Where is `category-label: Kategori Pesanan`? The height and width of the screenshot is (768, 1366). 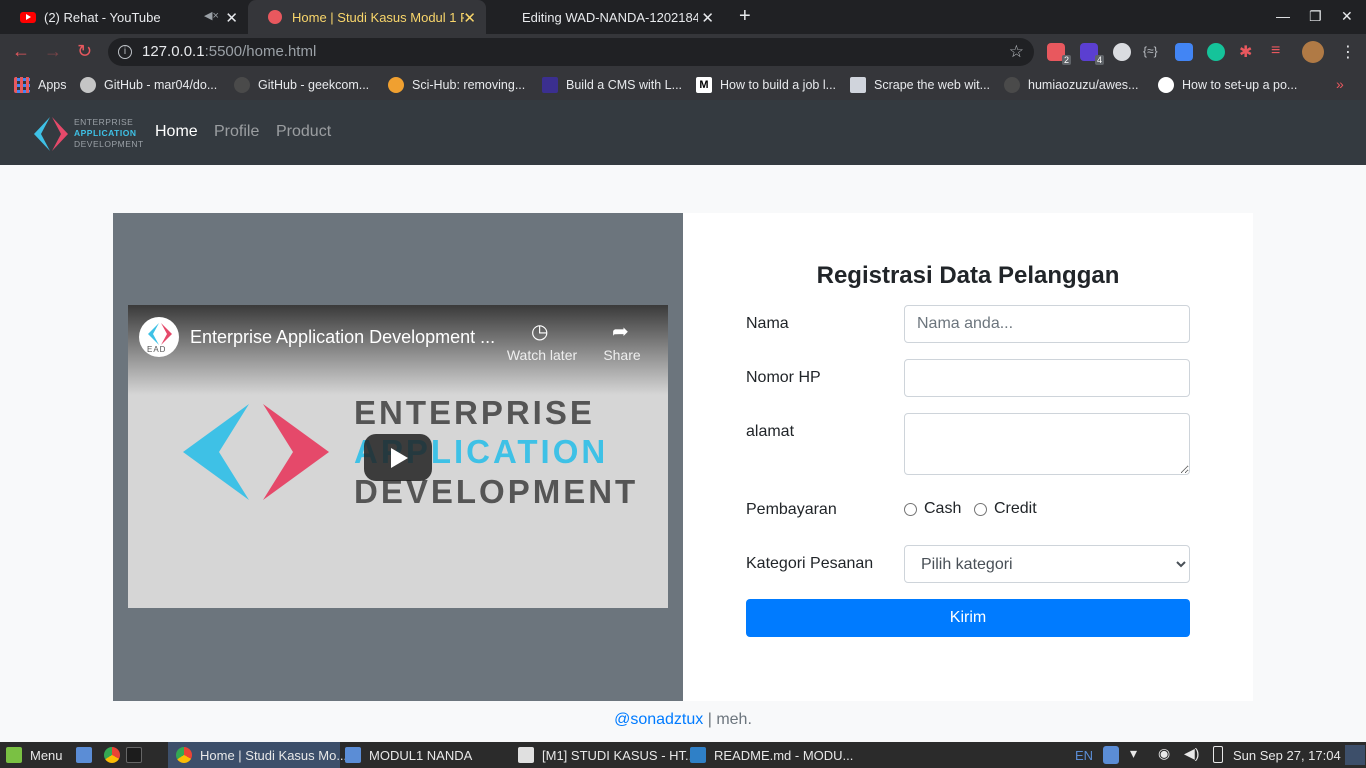
category-label: Kategori Pesanan is located at coordinates (810, 563).